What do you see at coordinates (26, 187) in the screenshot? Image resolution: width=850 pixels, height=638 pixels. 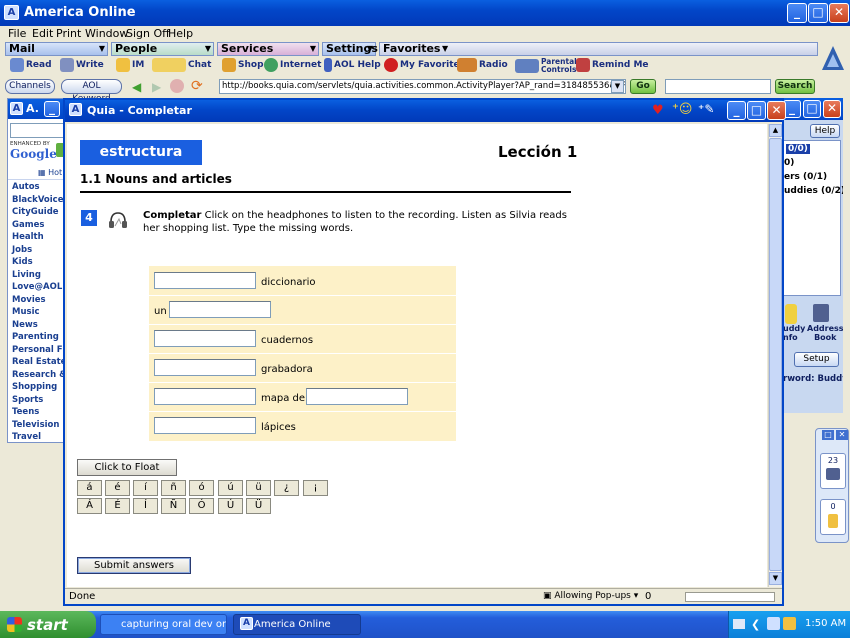 I see `cat-autos: Autos` at bounding box center [26, 187].